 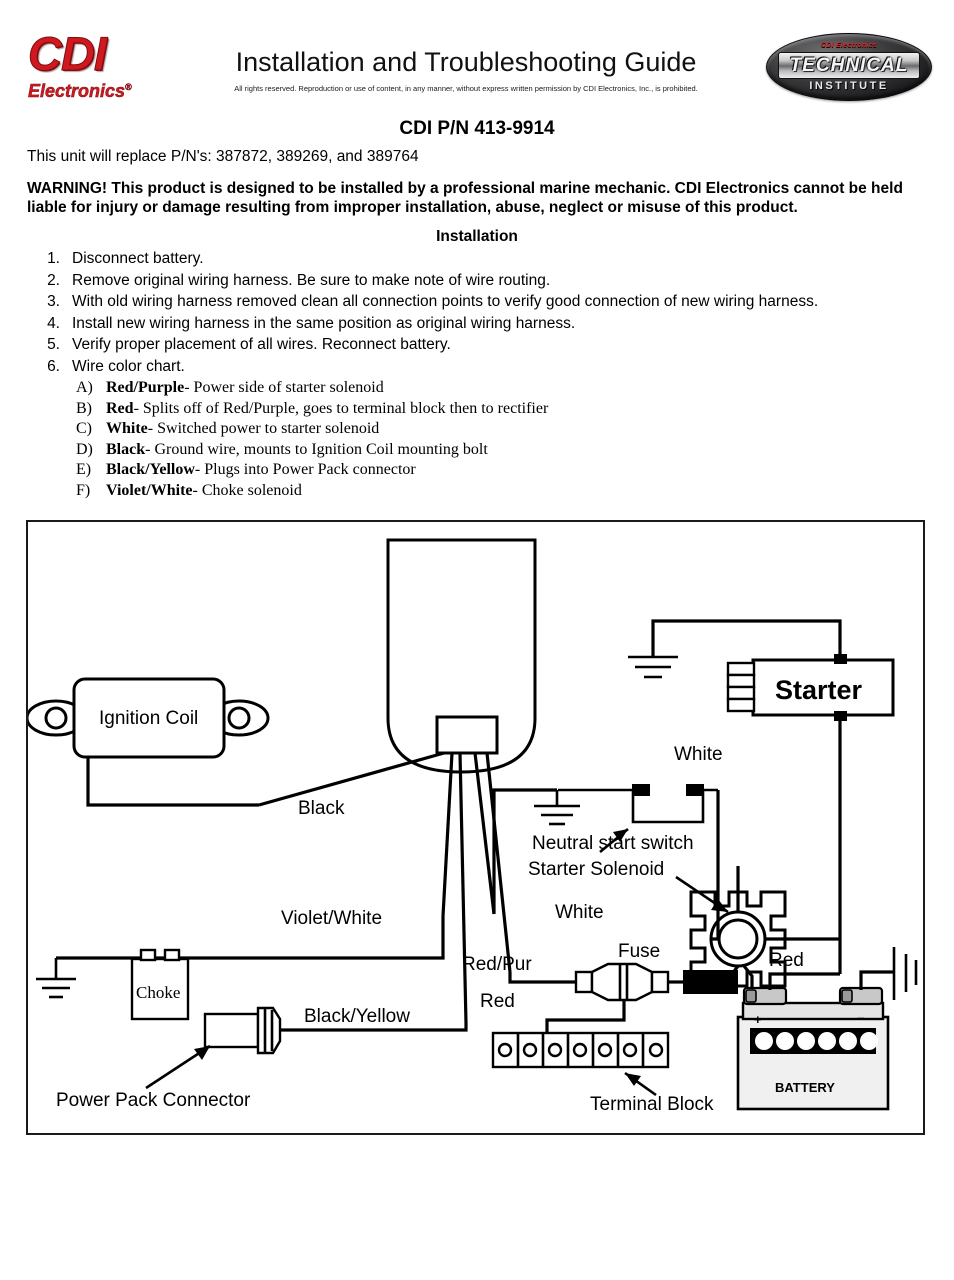 I want to click on cdi-logo-sub-label: Electronics, so click(x=77, y=91).